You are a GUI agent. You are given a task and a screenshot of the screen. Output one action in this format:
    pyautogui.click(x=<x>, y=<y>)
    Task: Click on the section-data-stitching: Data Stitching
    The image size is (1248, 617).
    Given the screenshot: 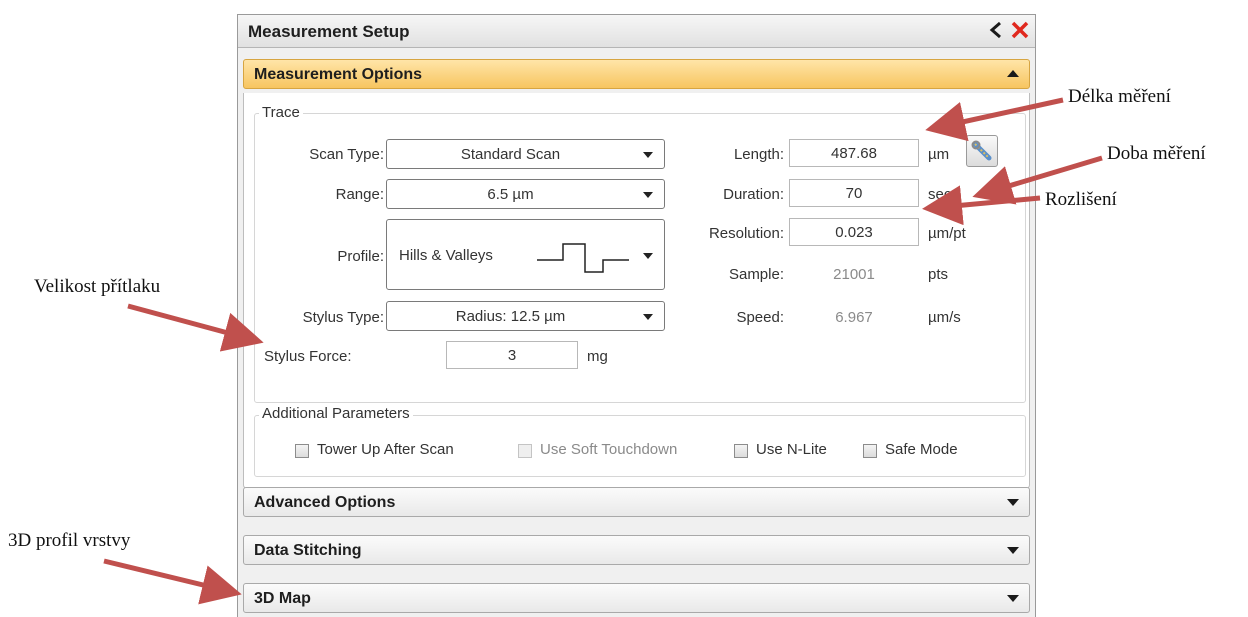 What is the action you would take?
    pyautogui.click(x=636, y=550)
    